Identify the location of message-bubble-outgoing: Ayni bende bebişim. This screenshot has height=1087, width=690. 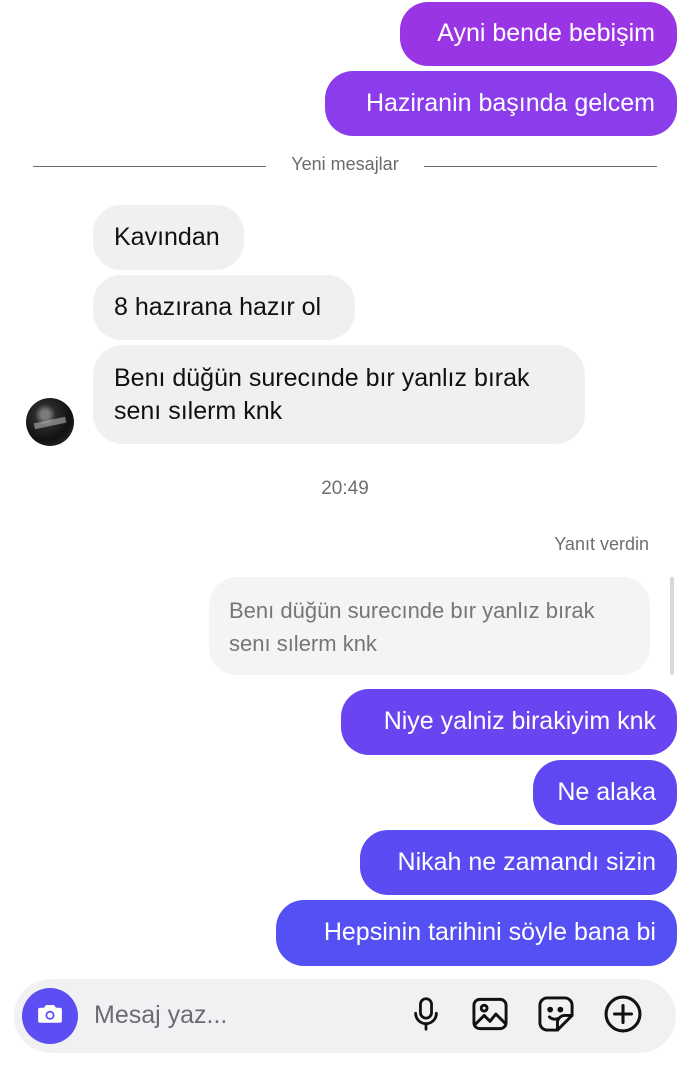
(538, 34).